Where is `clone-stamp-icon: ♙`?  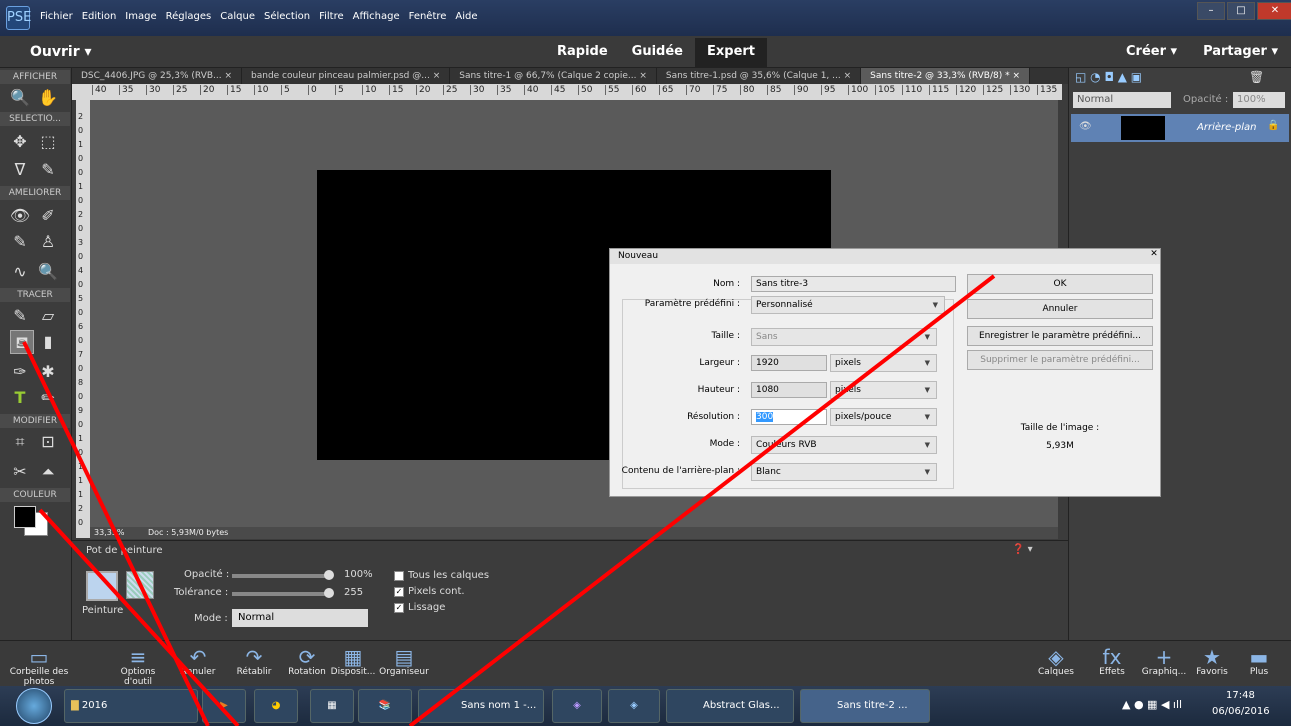
clone-stamp-icon: ♙ is located at coordinates (48, 242).